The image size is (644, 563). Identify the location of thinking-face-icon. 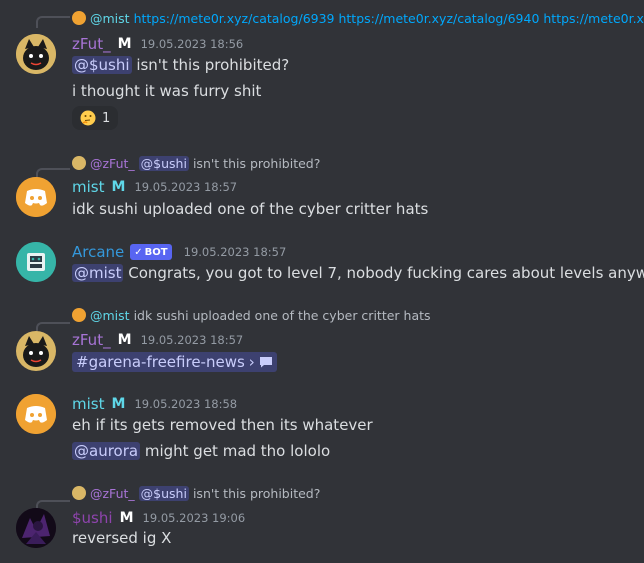
(88, 118).